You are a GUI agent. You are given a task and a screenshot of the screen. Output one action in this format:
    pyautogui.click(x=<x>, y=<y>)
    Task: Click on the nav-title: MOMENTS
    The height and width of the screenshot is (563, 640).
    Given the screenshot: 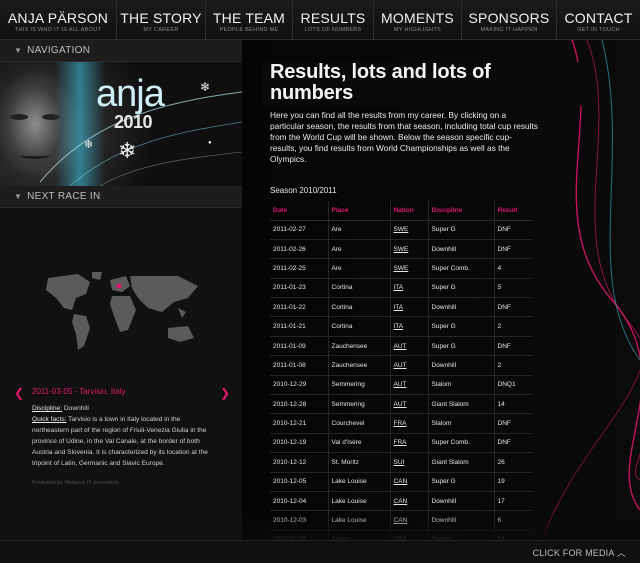 What is the action you would take?
    pyautogui.click(x=417, y=18)
    